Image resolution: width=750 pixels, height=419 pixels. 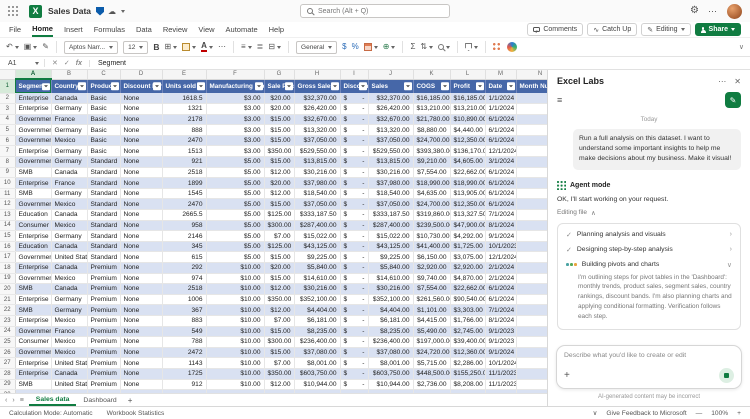 What do you see at coordinates (130, 400) in the screenshot?
I see `add-sheet-button: +` at bounding box center [130, 400].